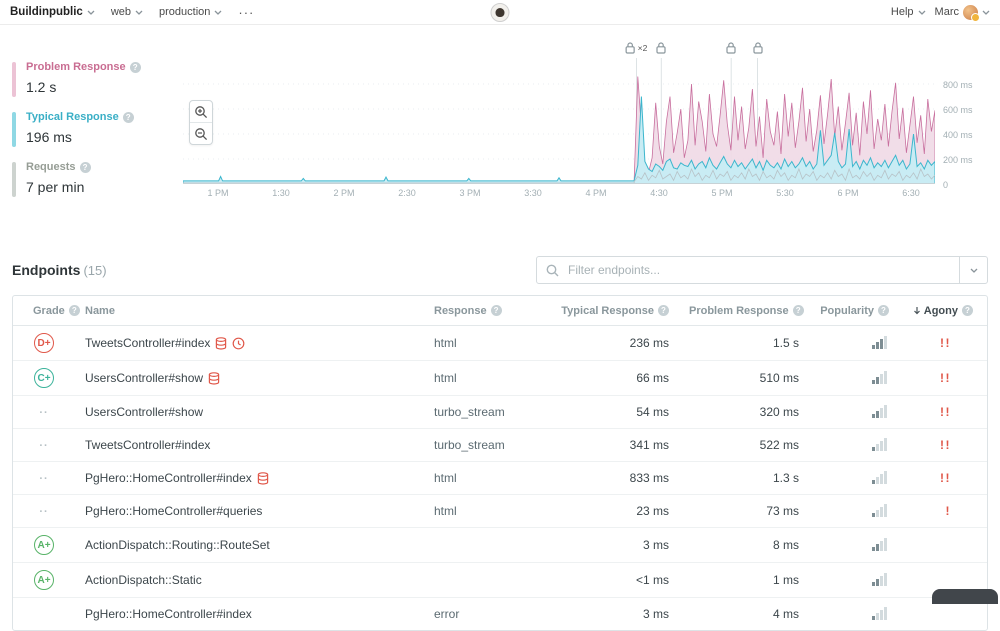 This screenshot has height=631, width=1000. What do you see at coordinates (785, 193) in the screenshot?
I see `x-tick-label: 5:30` at bounding box center [785, 193].